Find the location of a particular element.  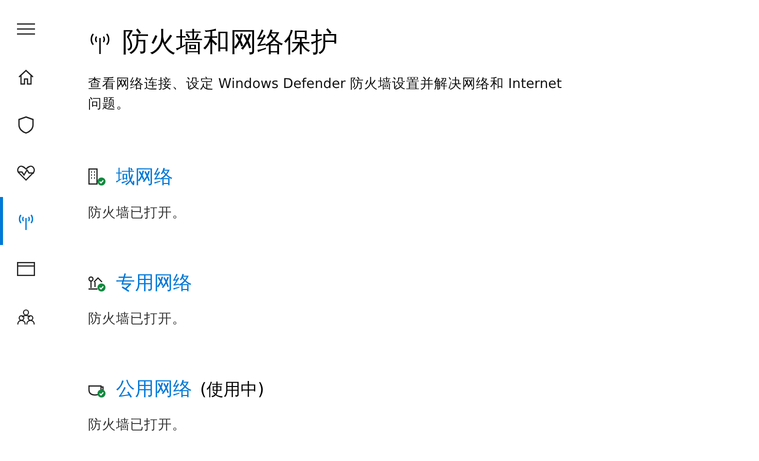

network-link: 域网络 is located at coordinates (144, 177).